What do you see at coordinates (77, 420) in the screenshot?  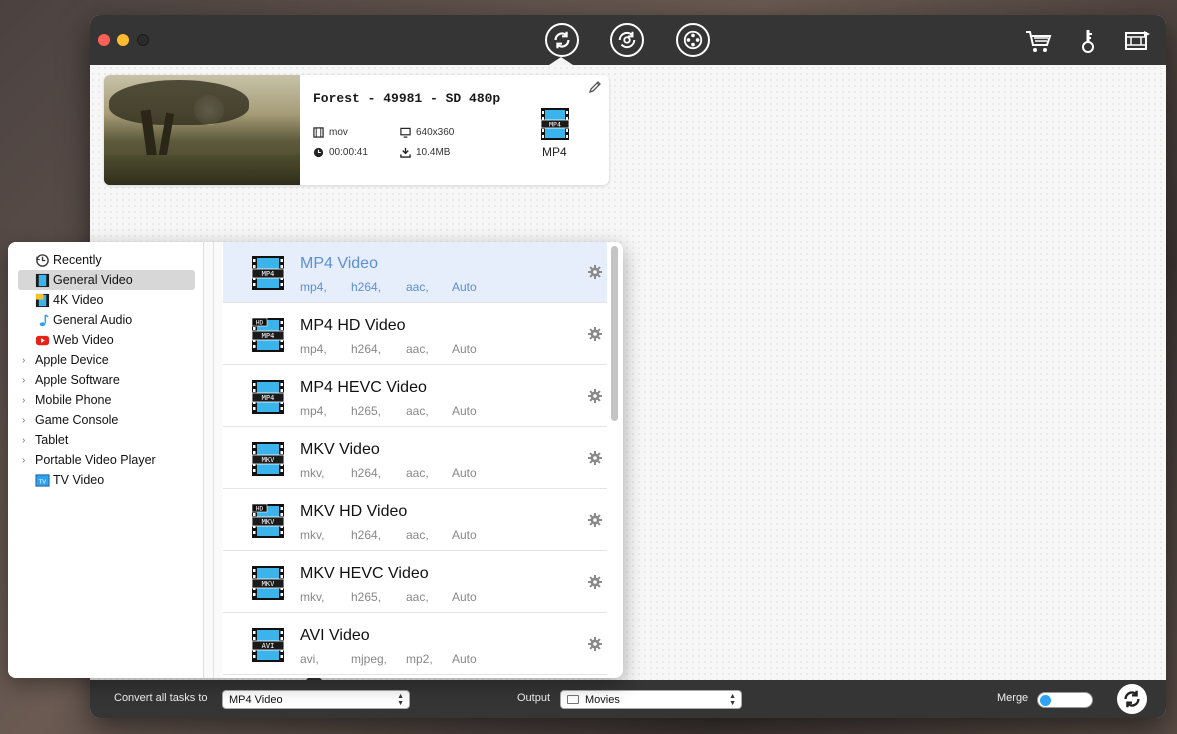 I see `category-label: Game Console` at bounding box center [77, 420].